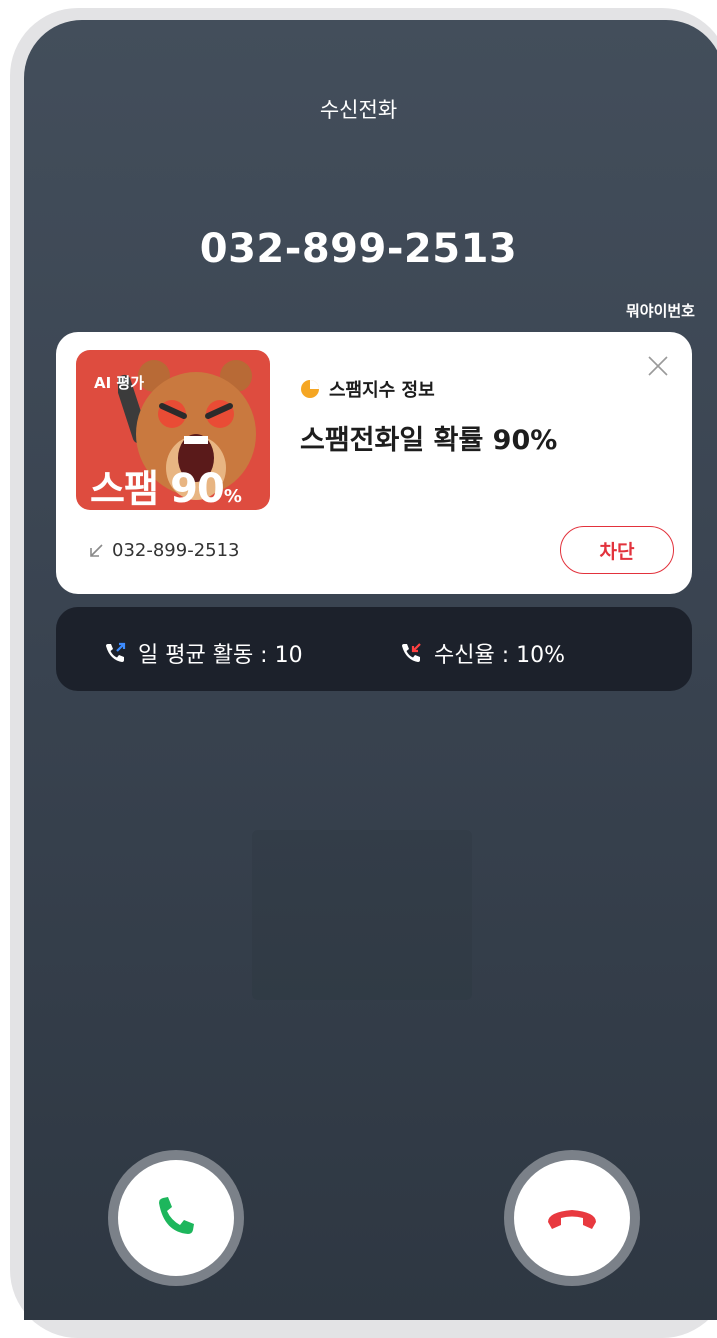 Image resolution: width=717 pixels, height=1338 pixels. I want to click on close-icon, so click(658, 366).